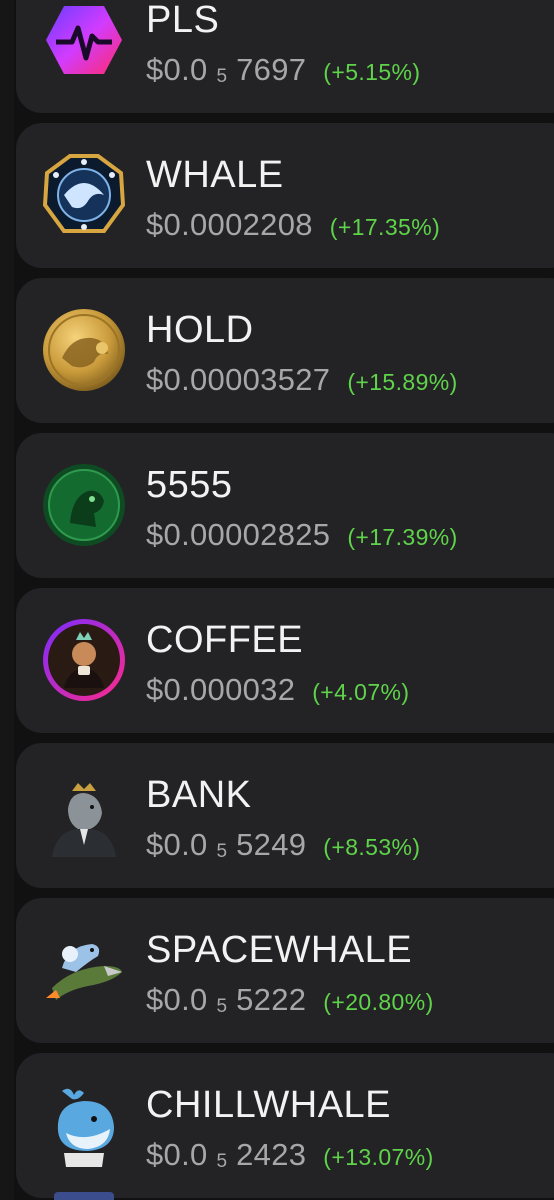  What do you see at coordinates (372, 72) in the screenshot?
I see `price-change: (+5.15%)` at bounding box center [372, 72].